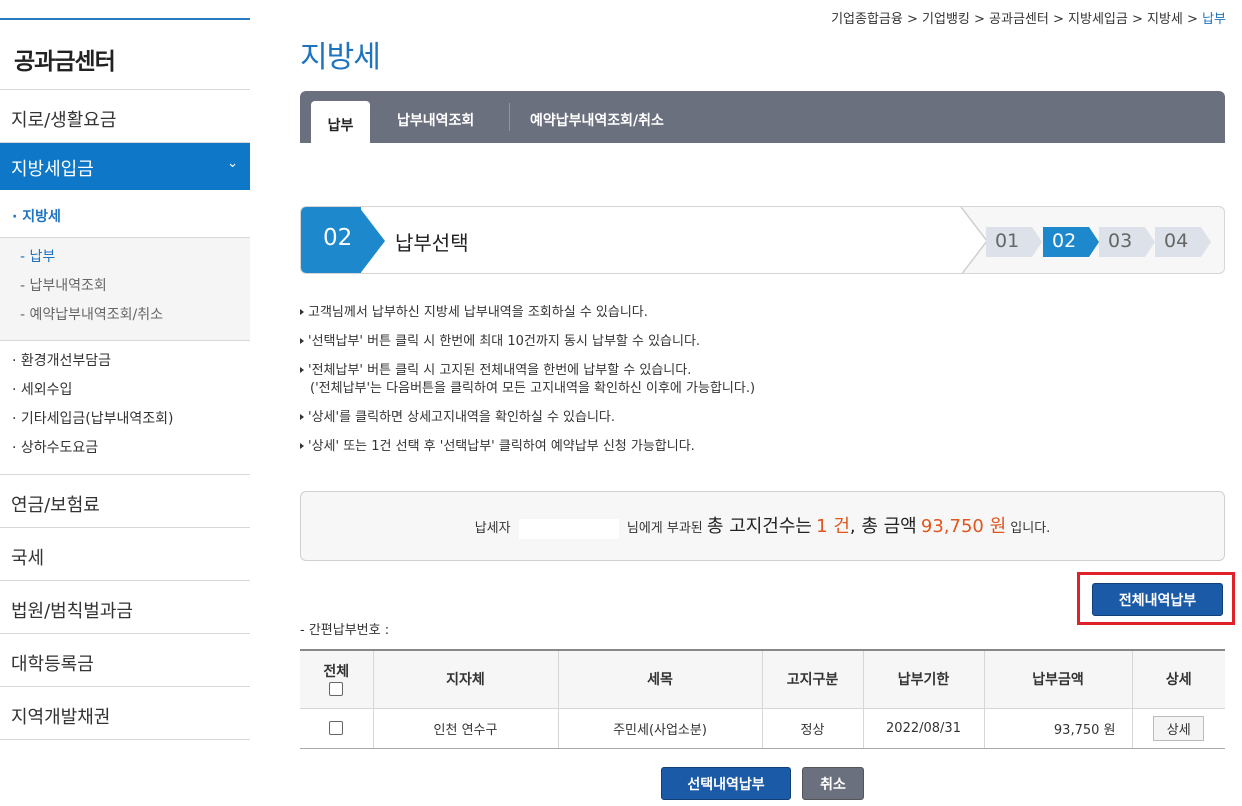 The width and height of the screenshot is (1242, 806). I want to click on cell-due: 2022/08/31, so click(924, 728).